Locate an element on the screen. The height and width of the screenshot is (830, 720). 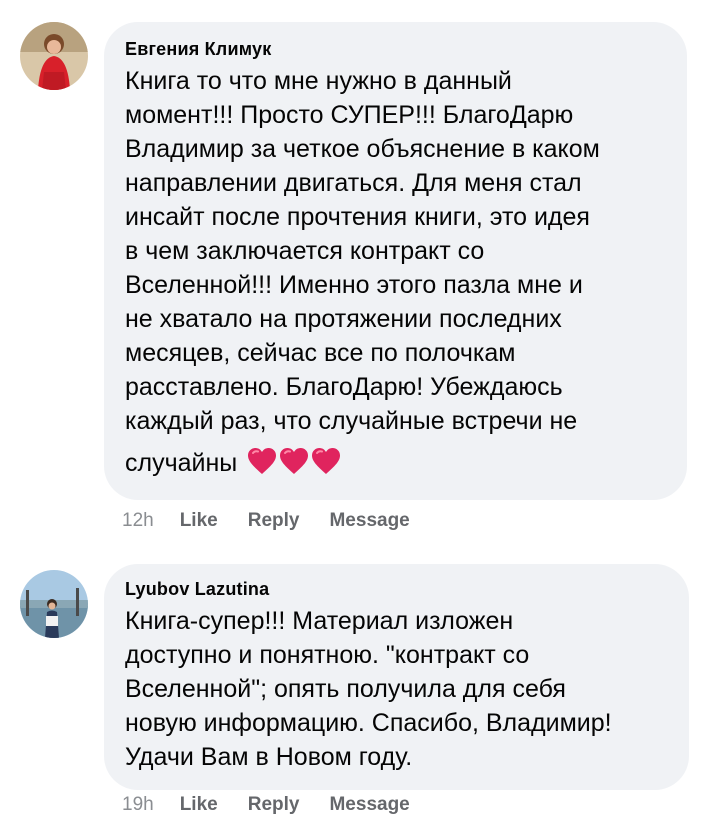
comment-line: Вселенной"; опять получила для себя is located at coordinates (345, 689).